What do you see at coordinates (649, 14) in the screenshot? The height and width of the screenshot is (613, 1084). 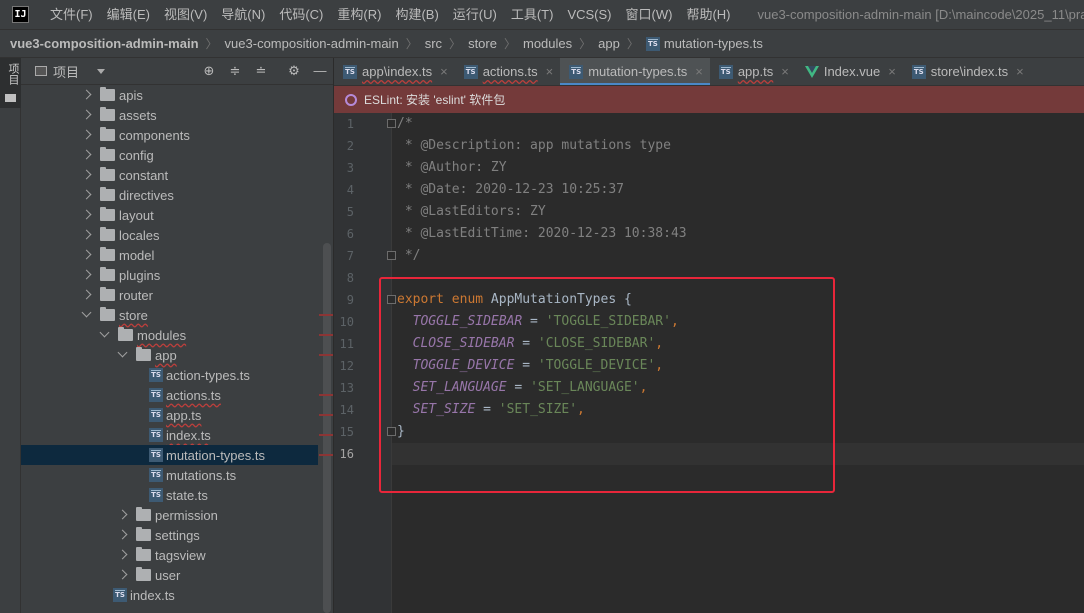 I see `menu-item: 窗口(W)` at bounding box center [649, 14].